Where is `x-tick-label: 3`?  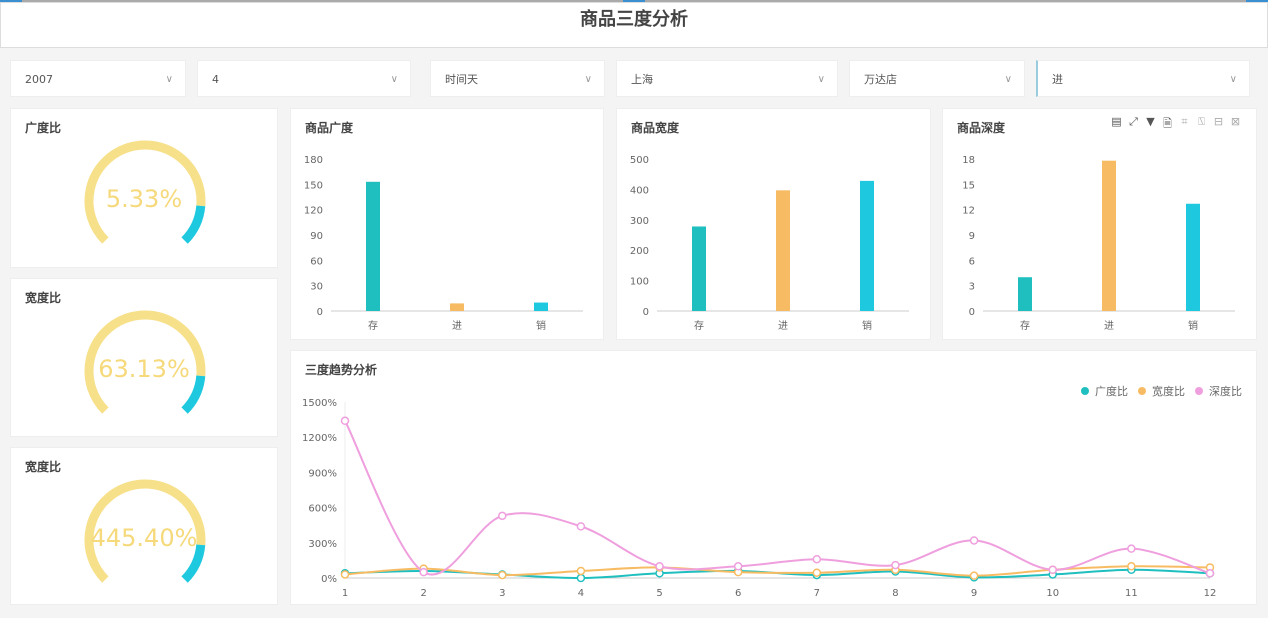
x-tick-label: 3 is located at coordinates (502, 593).